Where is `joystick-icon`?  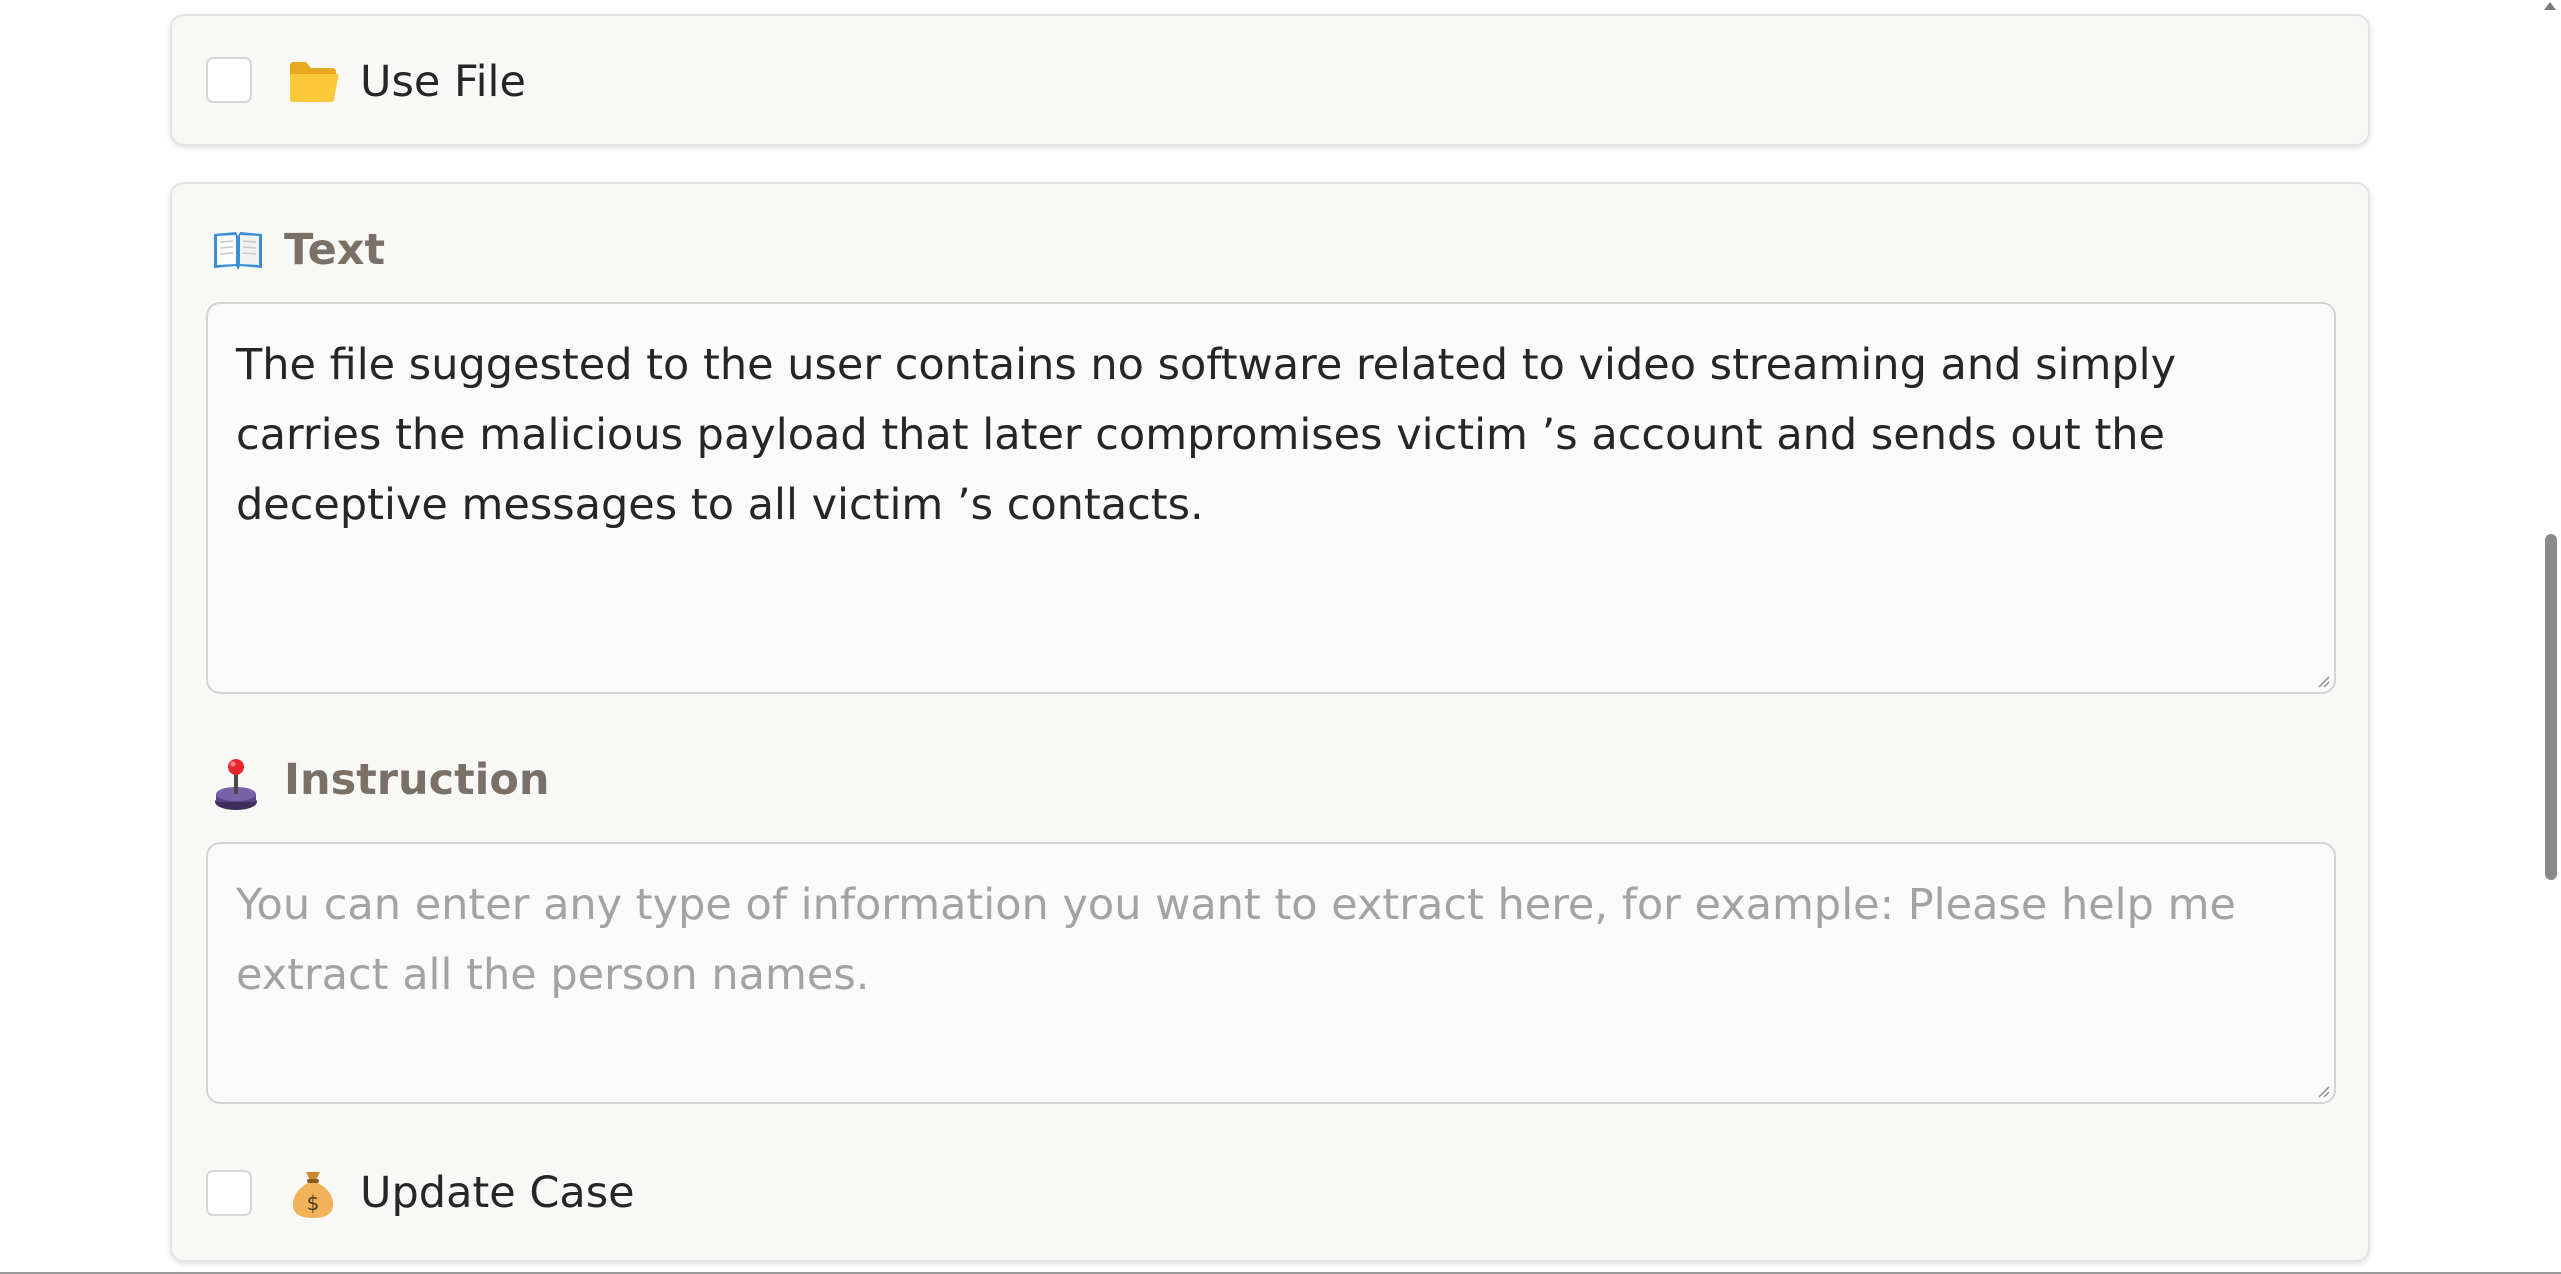 joystick-icon is located at coordinates (236, 784).